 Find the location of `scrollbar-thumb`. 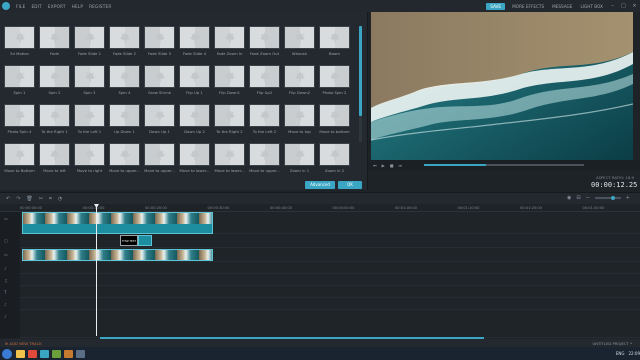

scrollbar-thumb is located at coordinates (360, 71).